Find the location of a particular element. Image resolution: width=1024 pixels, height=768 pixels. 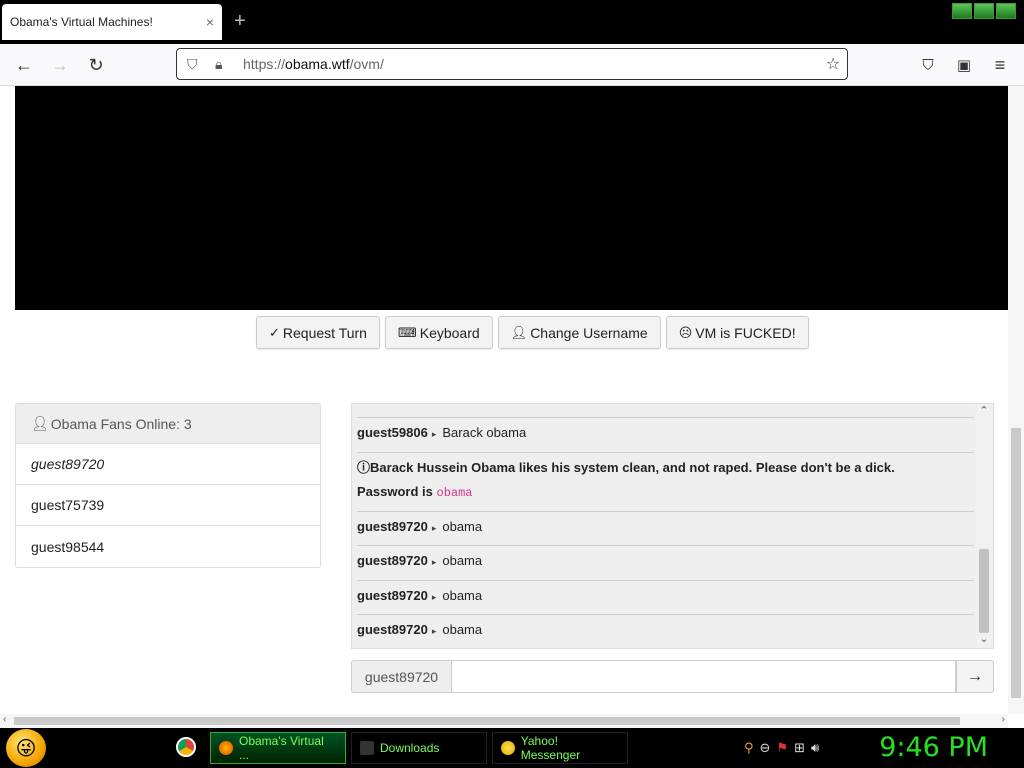

user-list-item: guest75739 is located at coordinates (168, 505).